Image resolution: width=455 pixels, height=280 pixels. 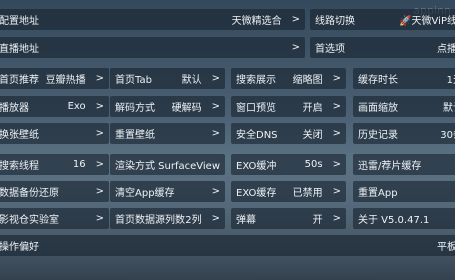 I want to click on setting-item-5-0: 搜索线程 16 >, so click(x=54, y=164).